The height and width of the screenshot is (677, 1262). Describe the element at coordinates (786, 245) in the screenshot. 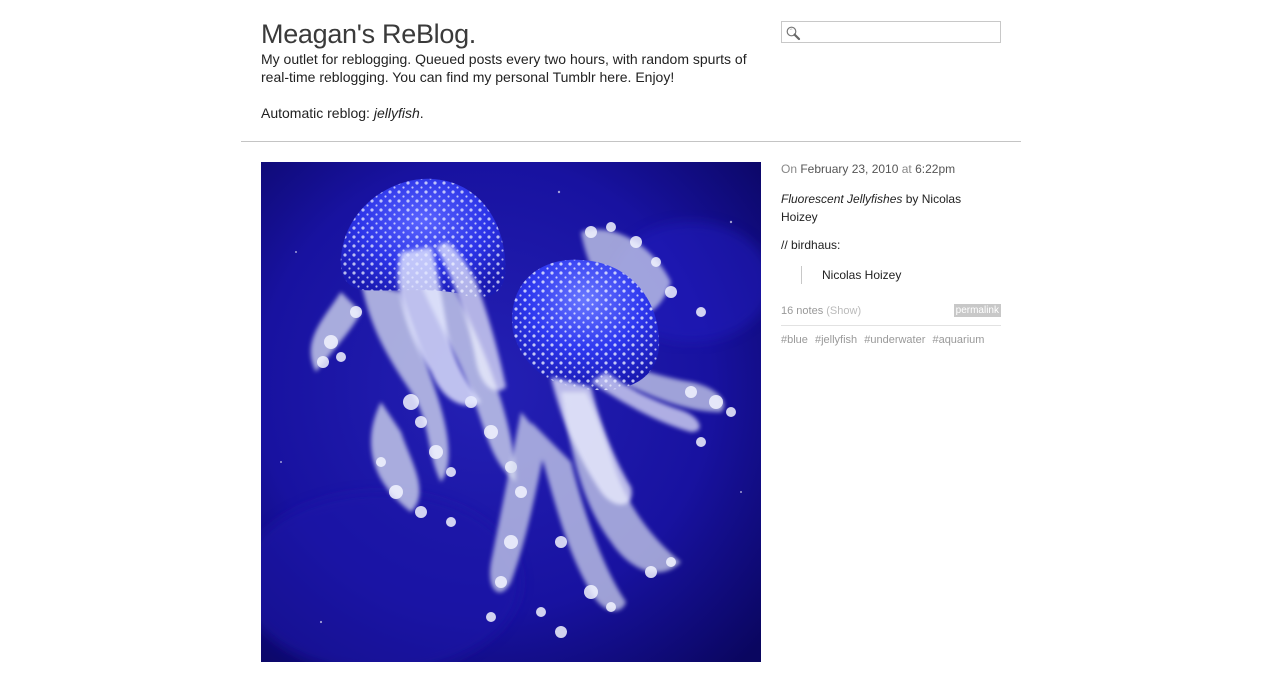

I see `via-prefix: //` at that location.